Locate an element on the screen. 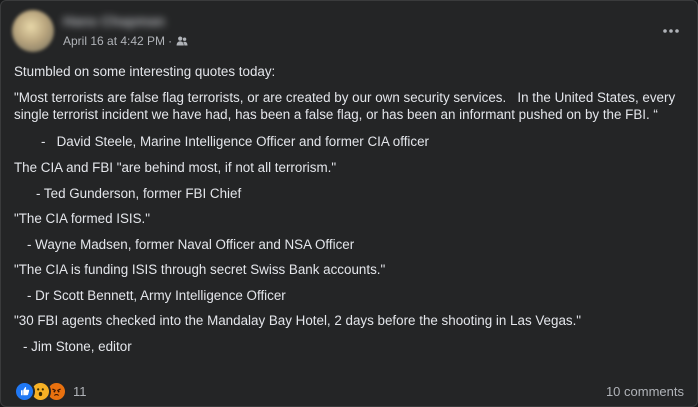  more-options-icon is located at coordinates (671, 31).